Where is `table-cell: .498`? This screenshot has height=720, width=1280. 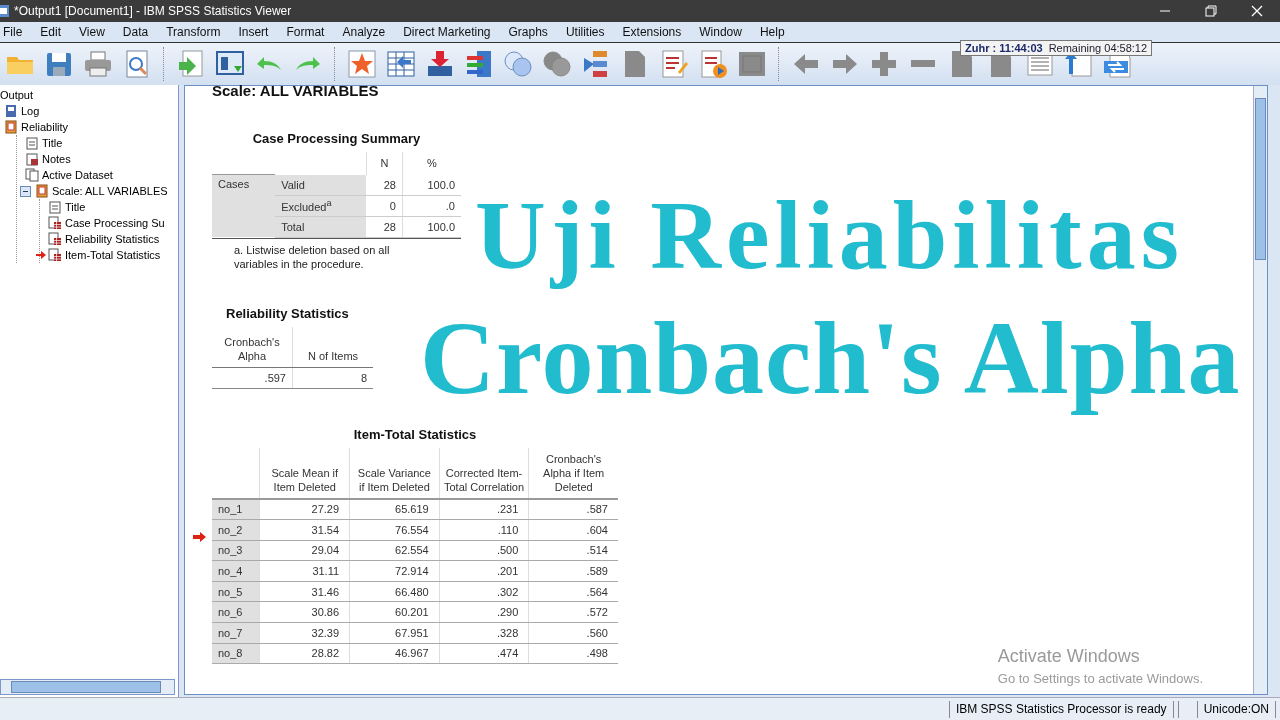
table-cell: .498 is located at coordinates (573, 653).